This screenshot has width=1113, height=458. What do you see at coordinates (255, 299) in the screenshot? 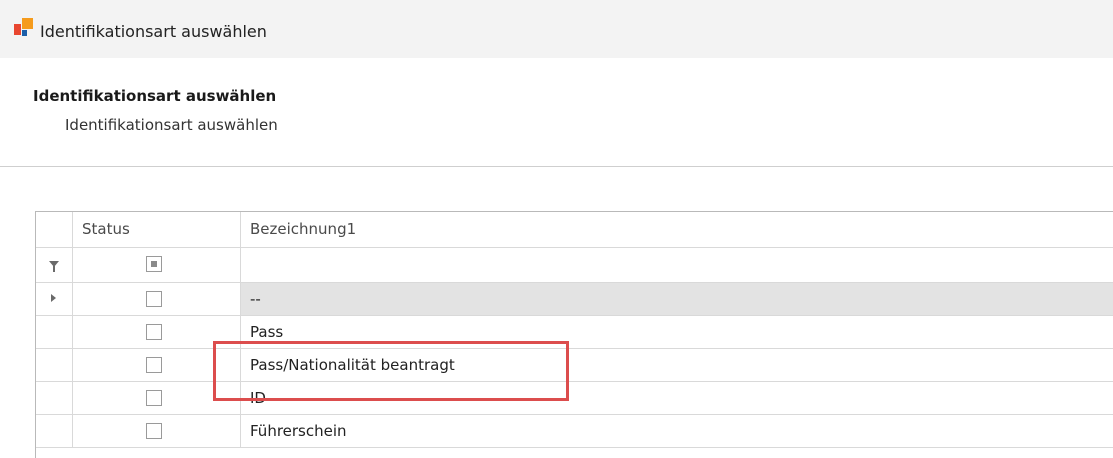
I see `name-cell-text: --` at bounding box center [255, 299].